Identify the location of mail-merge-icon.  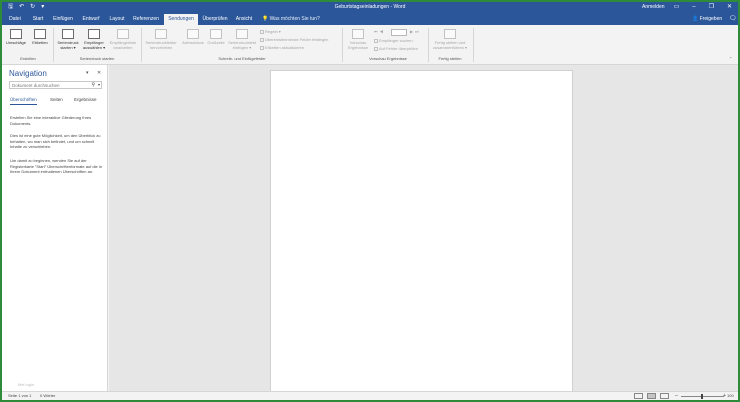
(68, 34).